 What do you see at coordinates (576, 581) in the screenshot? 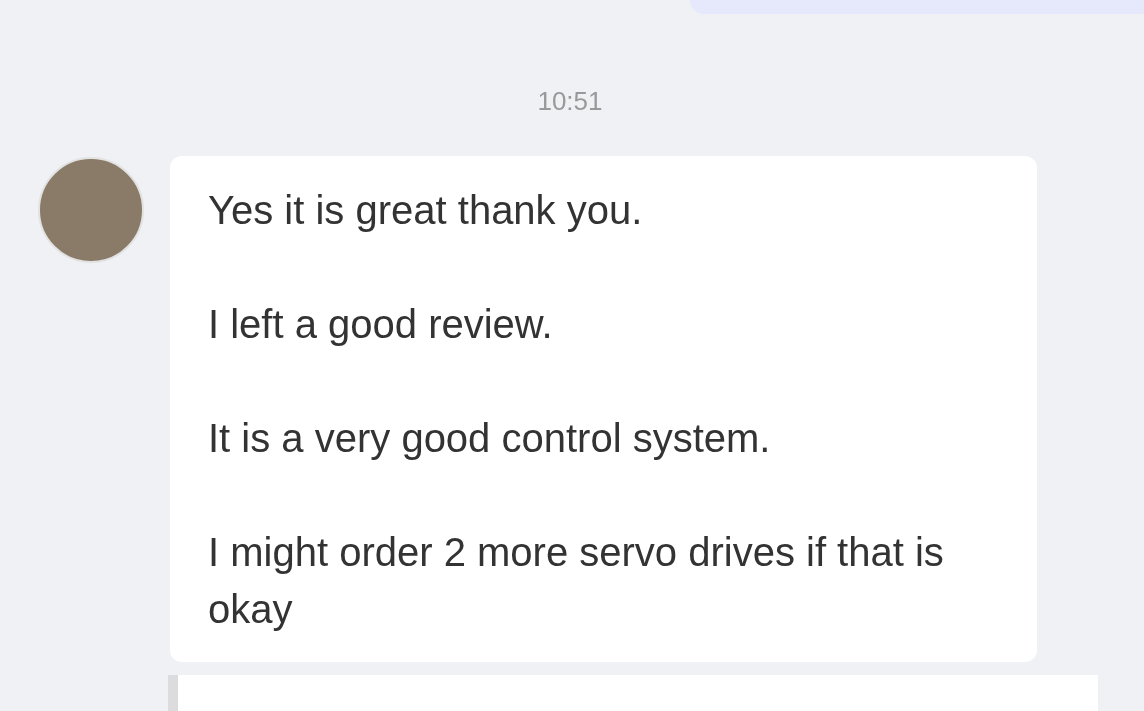
I see `message-text: I might order 2 more servo drives if that is okay` at bounding box center [576, 581].